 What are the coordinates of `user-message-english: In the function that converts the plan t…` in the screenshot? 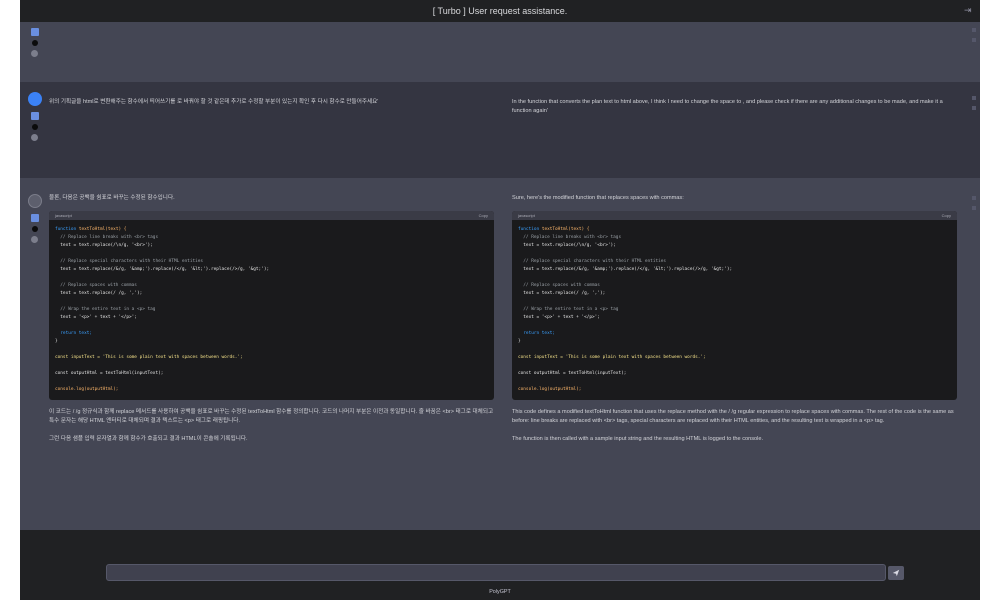 It's located at (727, 106).